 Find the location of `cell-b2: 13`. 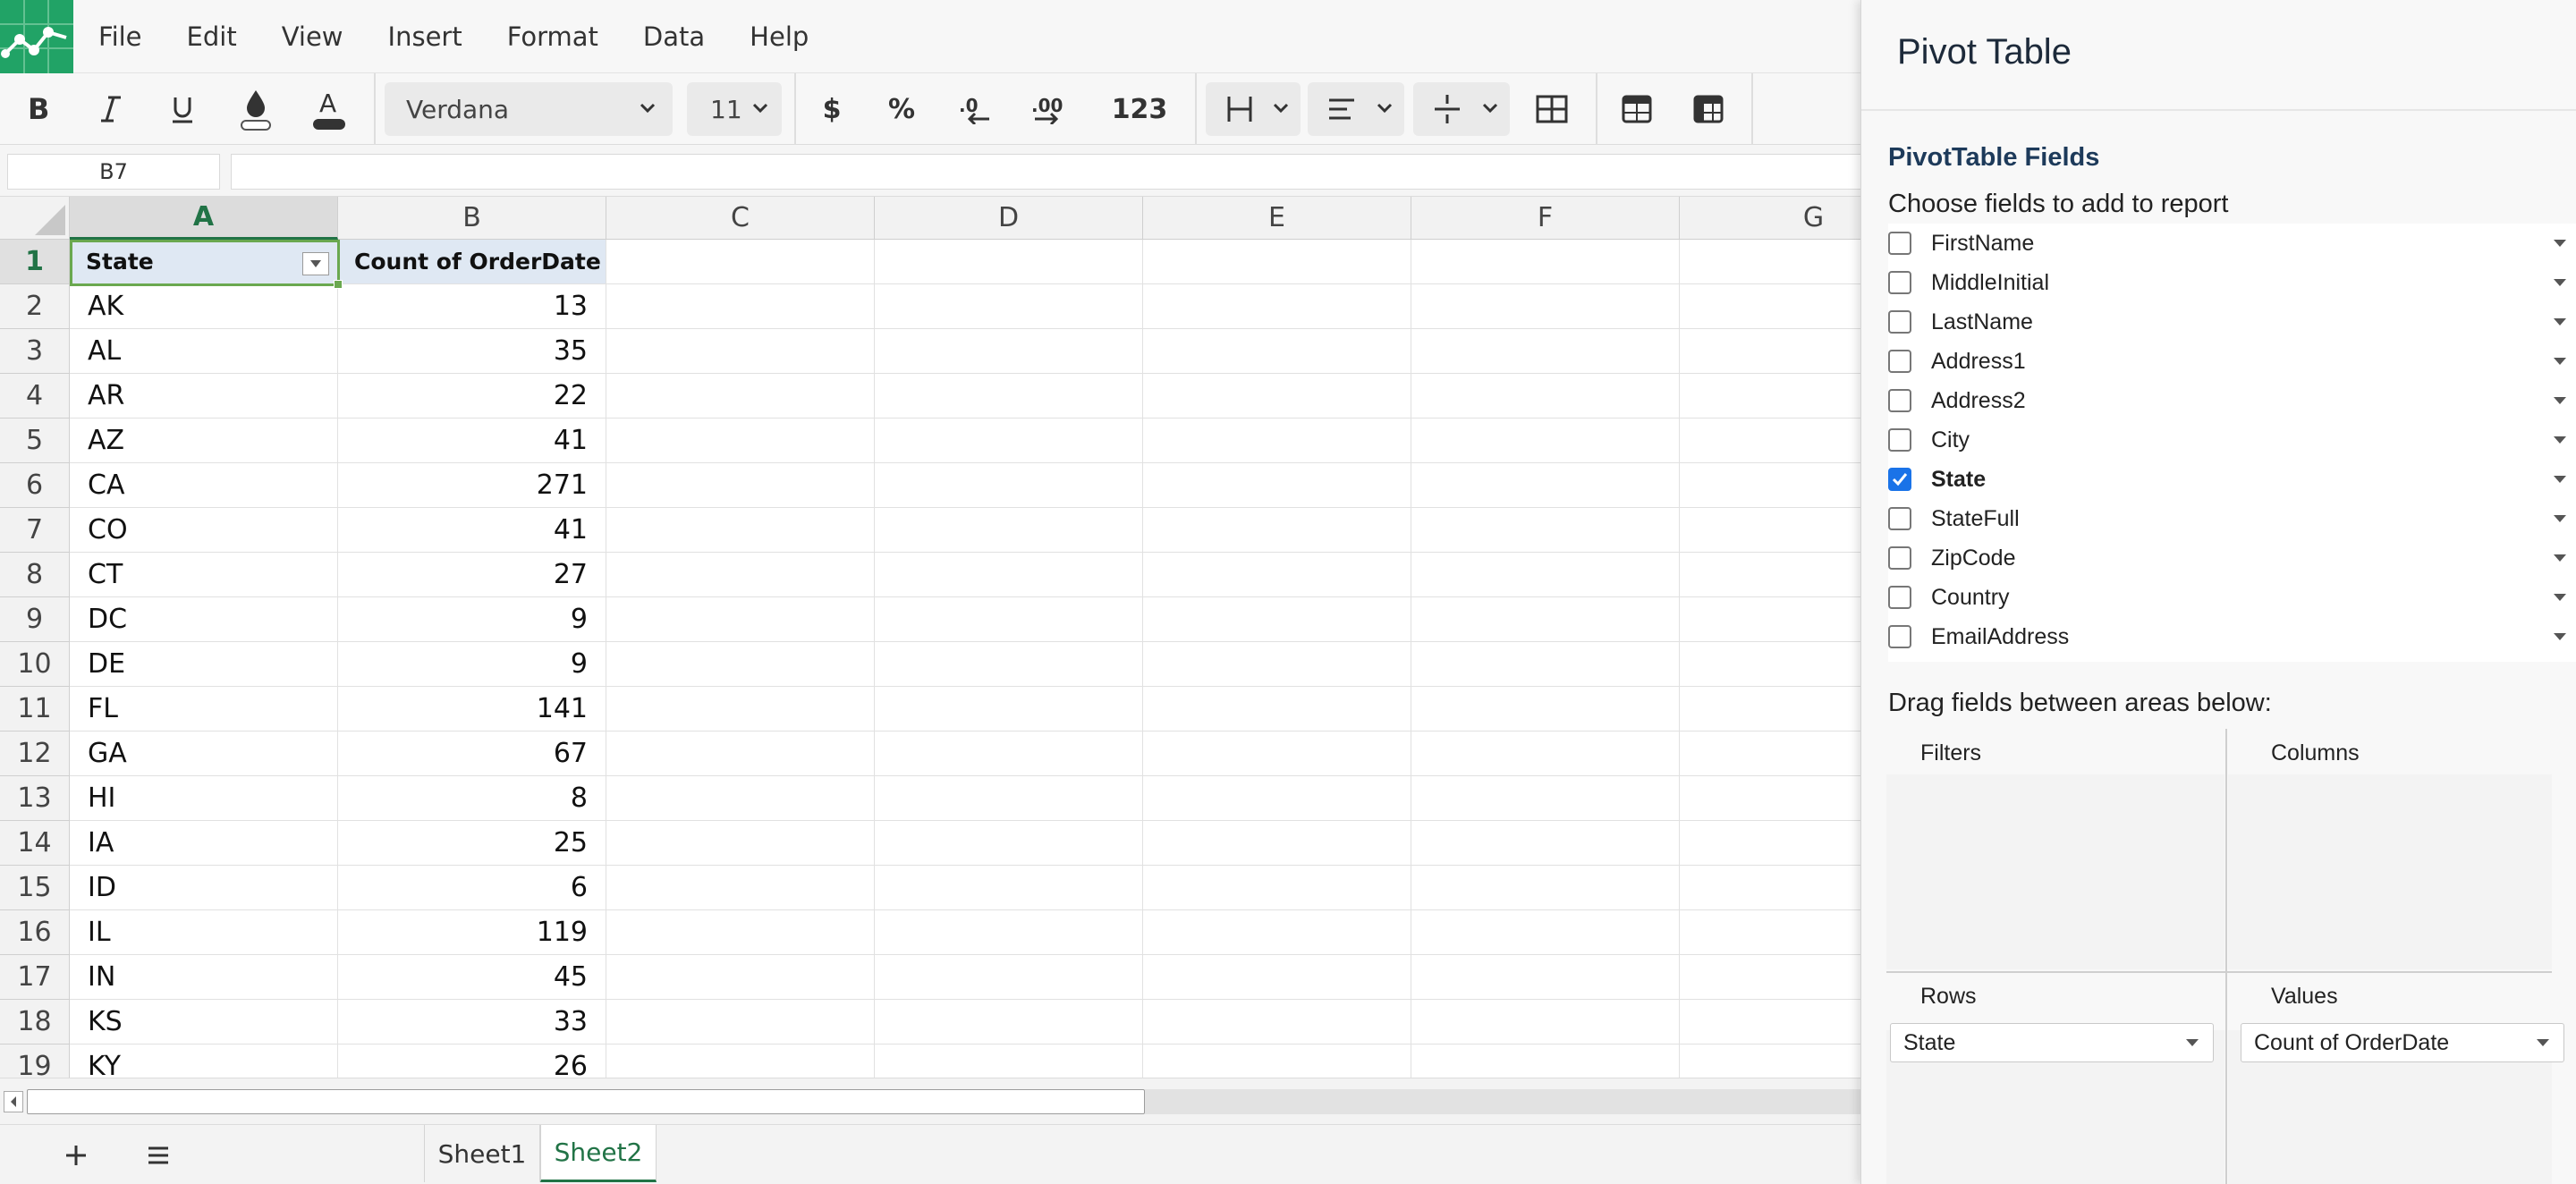

cell-b2: 13 is located at coordinates (472, 306).